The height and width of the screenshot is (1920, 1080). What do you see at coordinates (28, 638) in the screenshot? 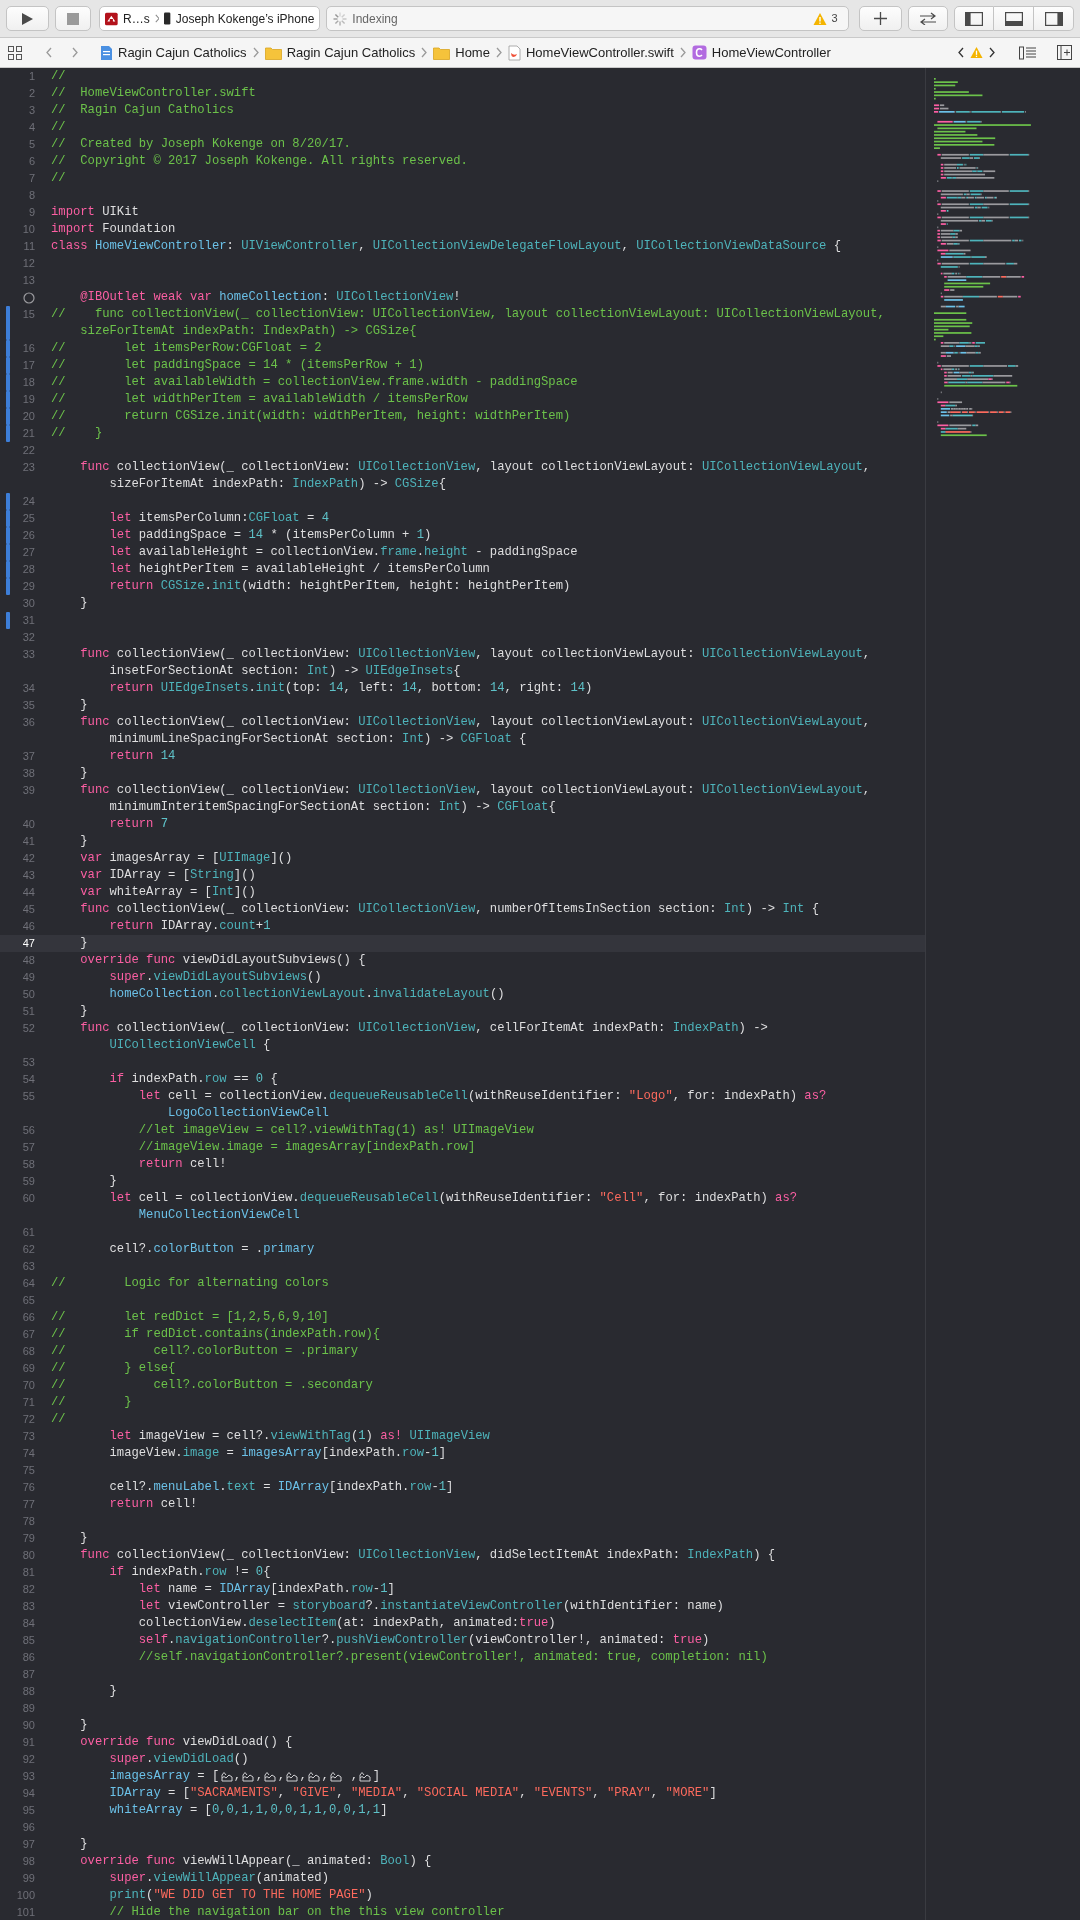
I see `line-number: 32` at bounding box center [28, 638].